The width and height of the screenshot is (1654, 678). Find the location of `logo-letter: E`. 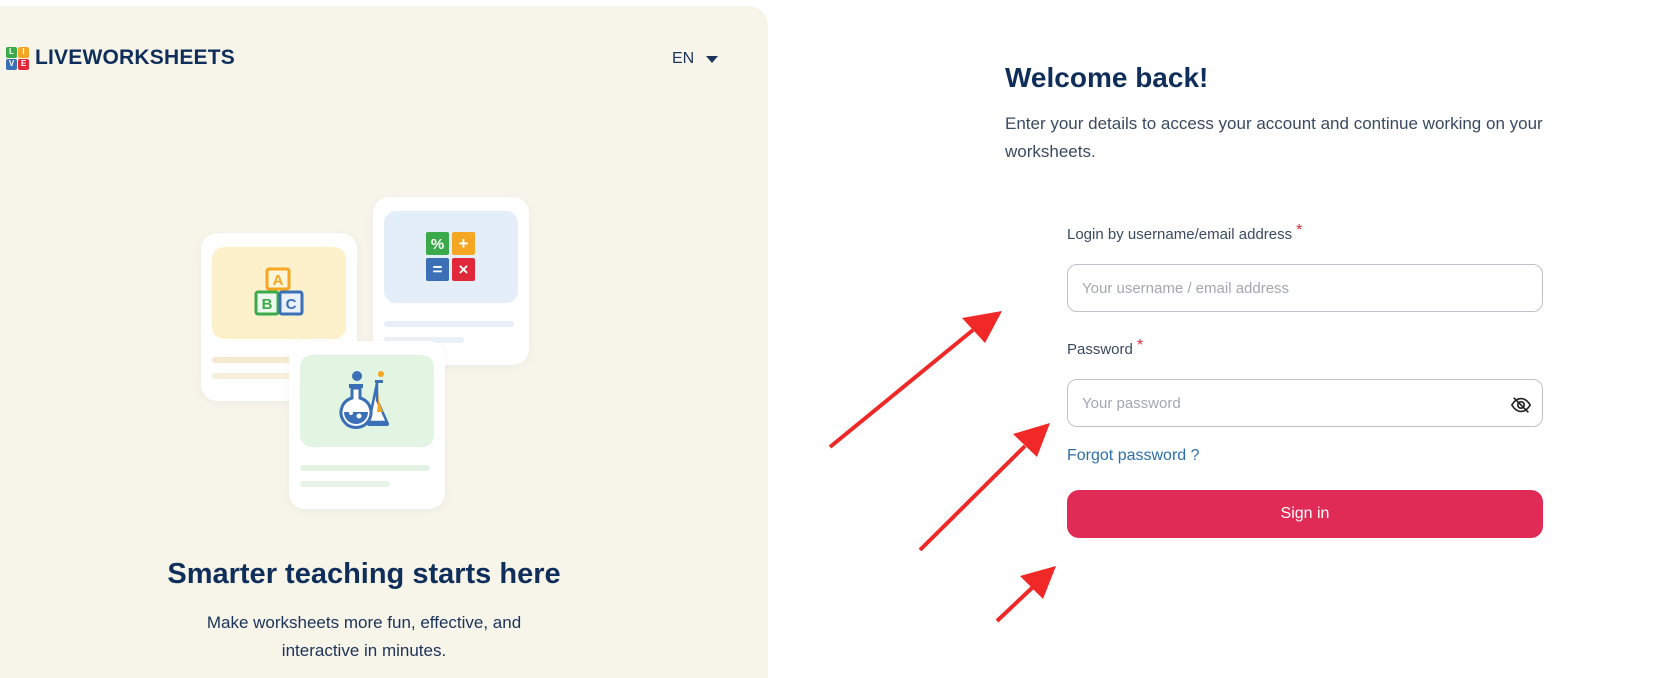

logo-letter: E is located at coordinates (23, 64).